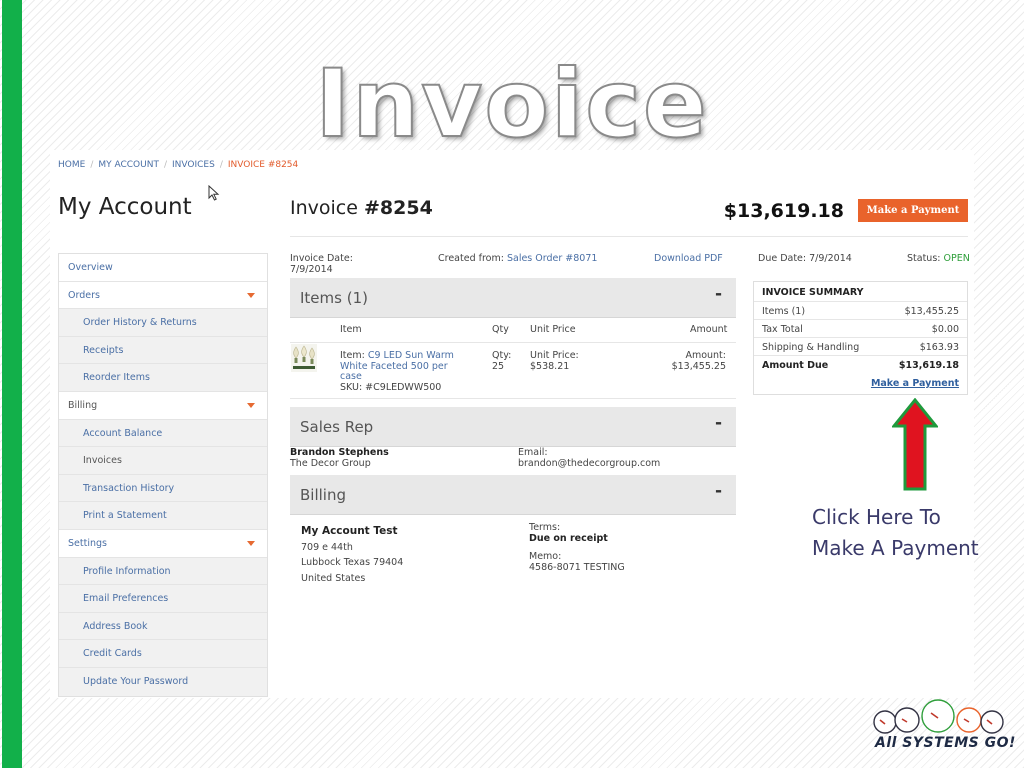 The width and height of the screenshot is (1024, 768). Describe the element at coordinates (500, 329) in the screenshot. I see `column-header-qty: Qty` at that location.